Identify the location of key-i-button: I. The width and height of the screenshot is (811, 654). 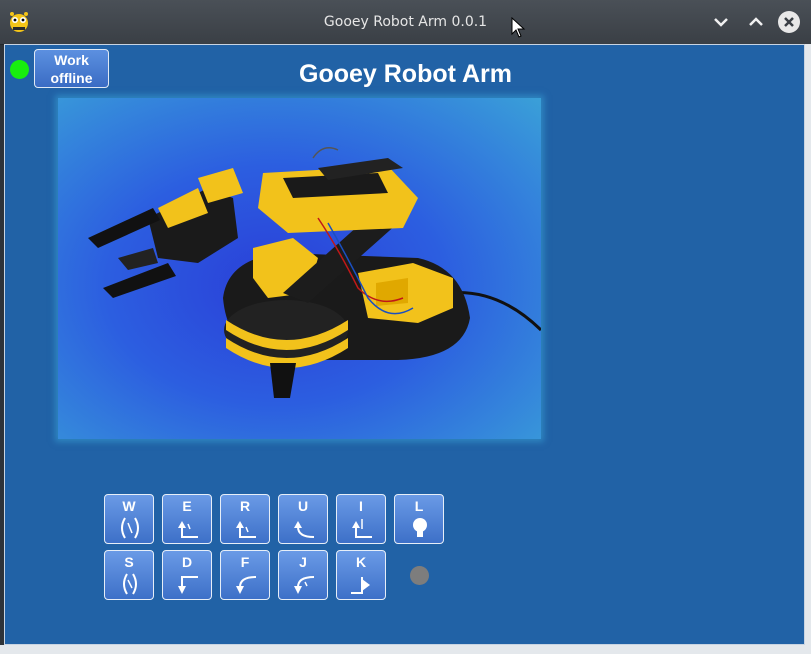
(361, 519).